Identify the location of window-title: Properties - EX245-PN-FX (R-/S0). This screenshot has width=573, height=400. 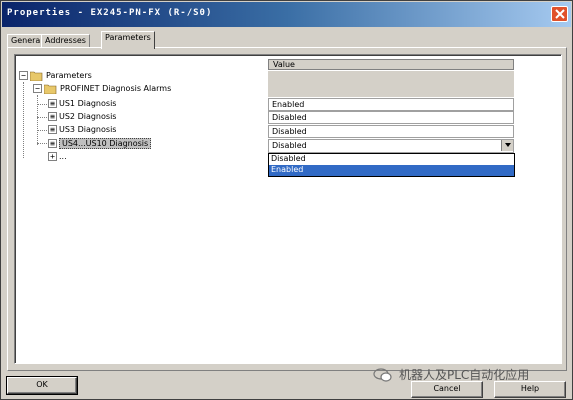
(110, 13).